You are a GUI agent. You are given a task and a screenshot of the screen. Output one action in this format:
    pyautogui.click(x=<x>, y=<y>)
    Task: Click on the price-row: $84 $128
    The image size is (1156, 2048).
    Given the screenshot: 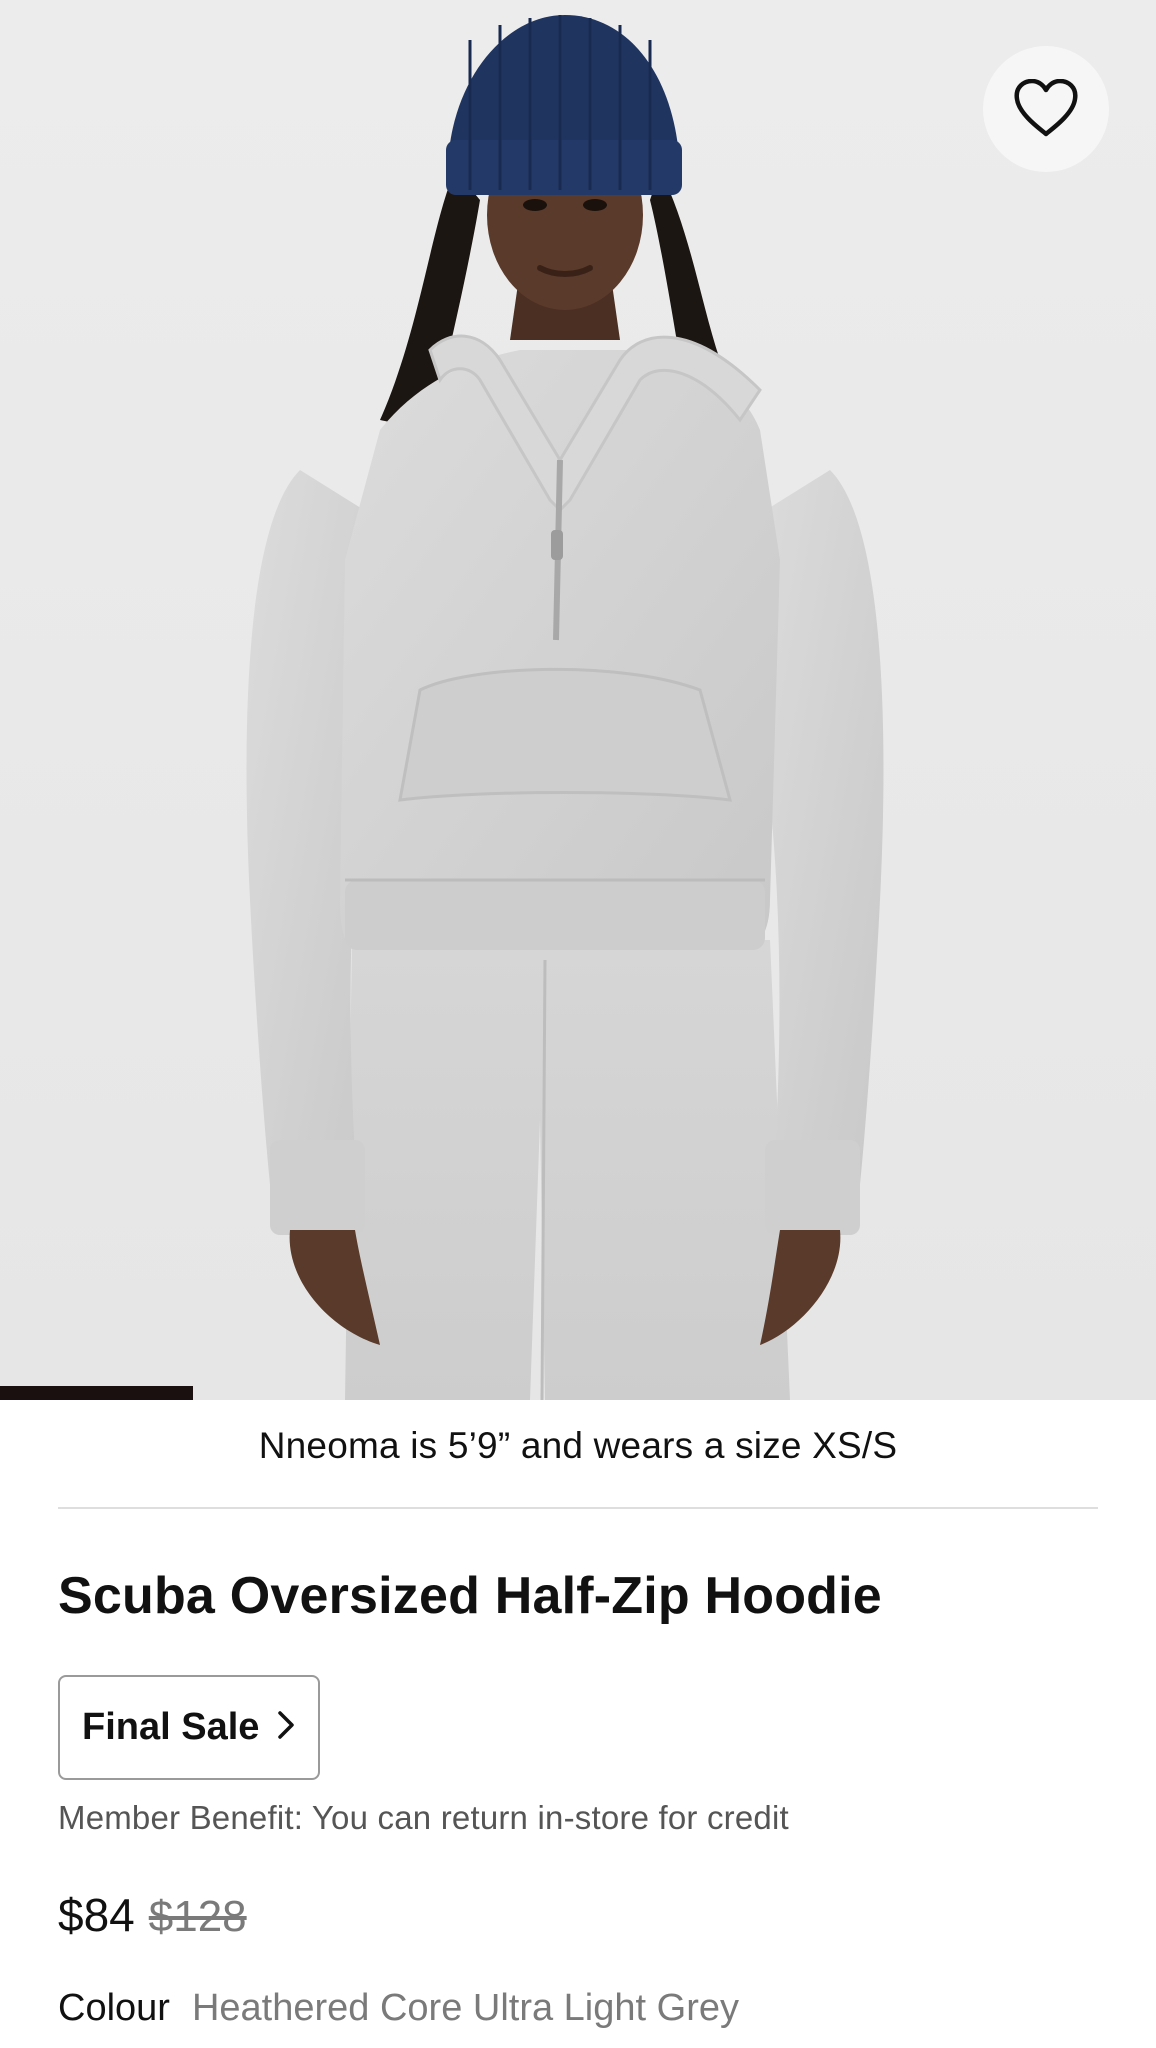 What is the action you would take?
    pyautogui.click(x=152, y=1915)
    